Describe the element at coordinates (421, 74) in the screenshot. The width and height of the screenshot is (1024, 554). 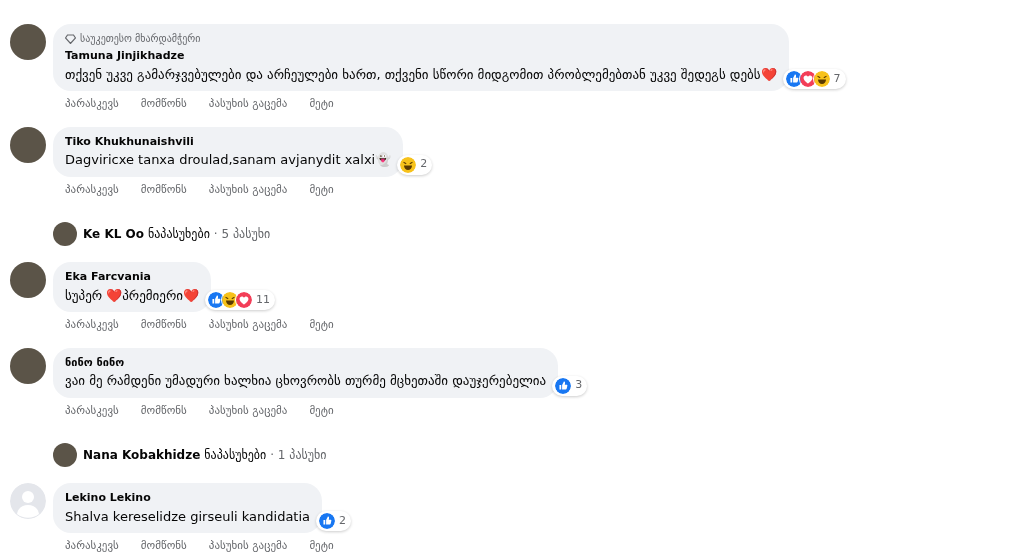
I see `comment-text: თქვენ უკვე გამარჯვებულები და არჩეულები ხართ, თქვენი სწორი მიდგომით პრობლემებთან უკვე შედეგს დებს❤` at that location.